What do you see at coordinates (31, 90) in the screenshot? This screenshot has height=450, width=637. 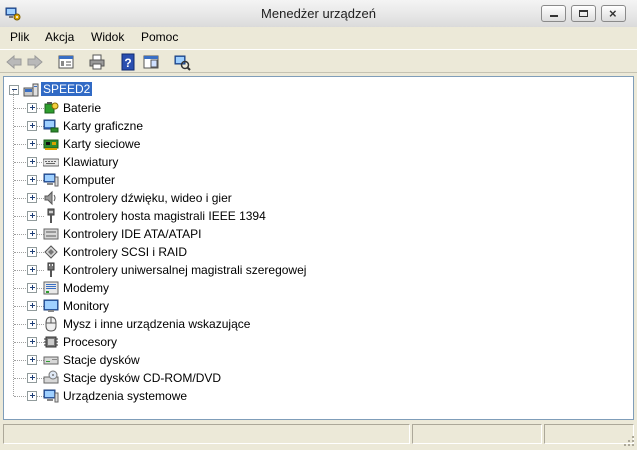 I see `computer-root-icon` at bounding box center [31, 90].